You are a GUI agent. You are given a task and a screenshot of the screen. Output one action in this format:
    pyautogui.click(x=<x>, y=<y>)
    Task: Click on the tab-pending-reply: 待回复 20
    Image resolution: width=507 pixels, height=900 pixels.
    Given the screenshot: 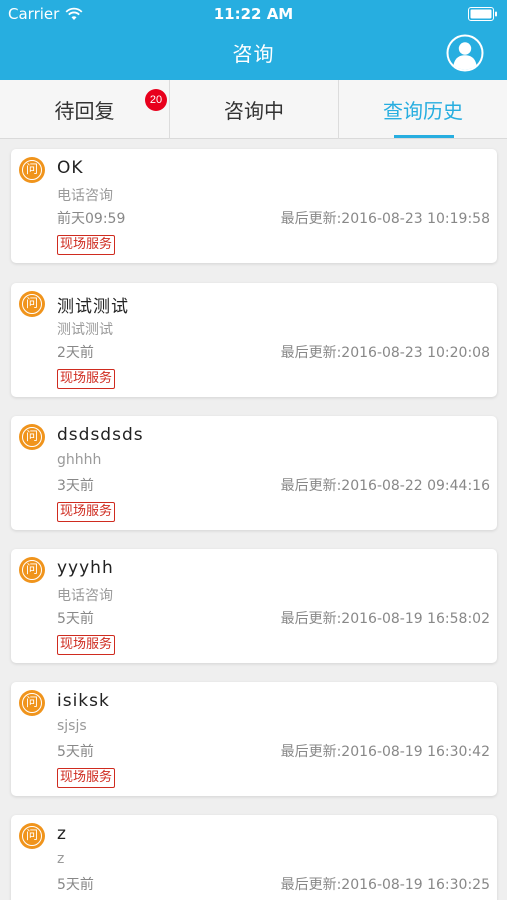 What is the action you would take?
    pyautogui.click(x=84, y=109)
    